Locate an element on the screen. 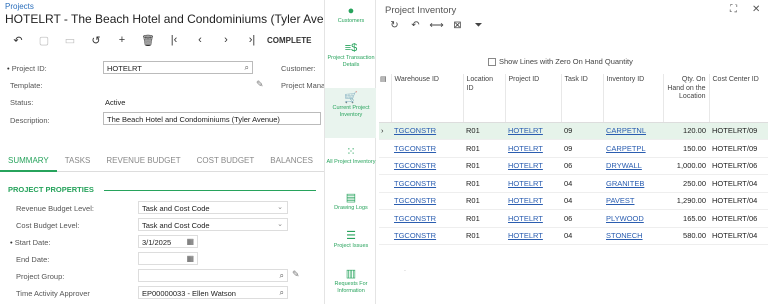 The image size is (768, 304). cell-link: STONECH is located at coordinates (624, 235).